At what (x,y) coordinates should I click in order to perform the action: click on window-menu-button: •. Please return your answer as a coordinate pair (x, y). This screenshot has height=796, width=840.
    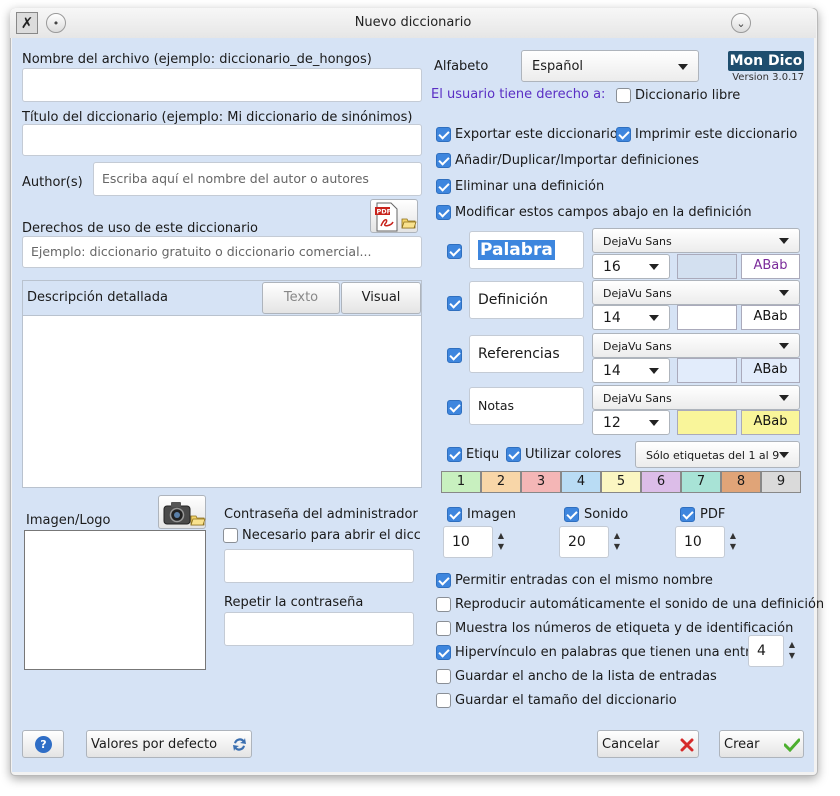
    Looking at the image, I should click on (56, 23).